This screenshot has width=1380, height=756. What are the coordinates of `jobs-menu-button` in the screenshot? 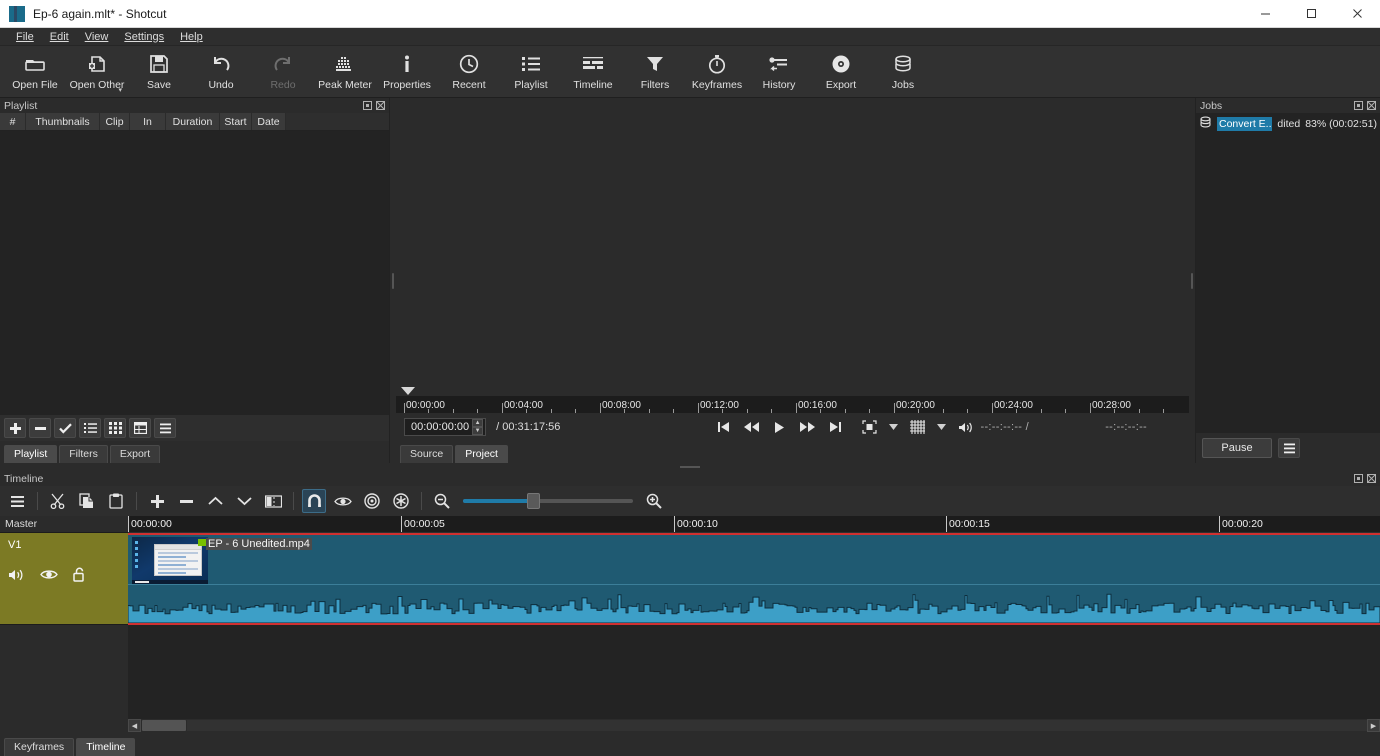 It's located at (1289, 448).